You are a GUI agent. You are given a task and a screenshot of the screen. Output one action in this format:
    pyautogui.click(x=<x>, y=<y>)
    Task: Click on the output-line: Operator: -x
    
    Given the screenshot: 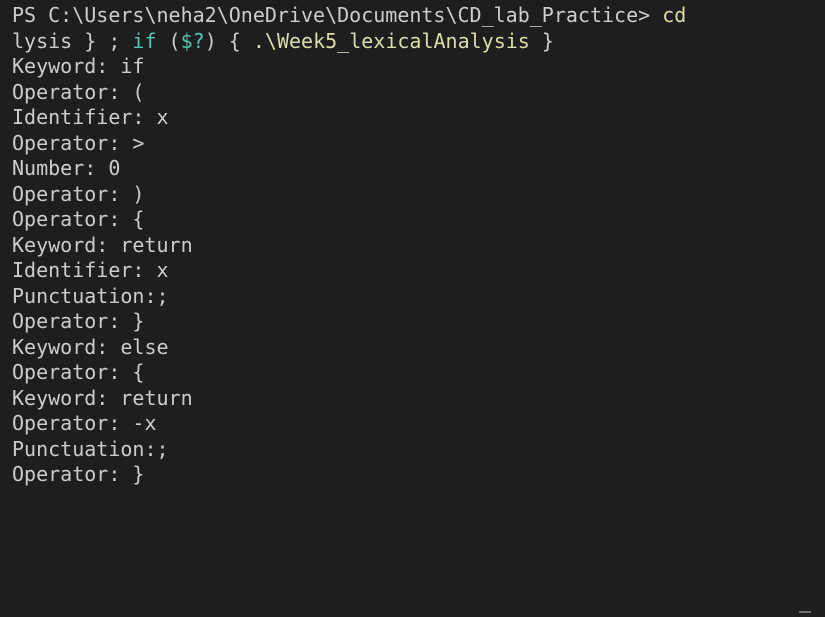 What is the action you would take?
    pyautogui.click(x=84, y=423)
    